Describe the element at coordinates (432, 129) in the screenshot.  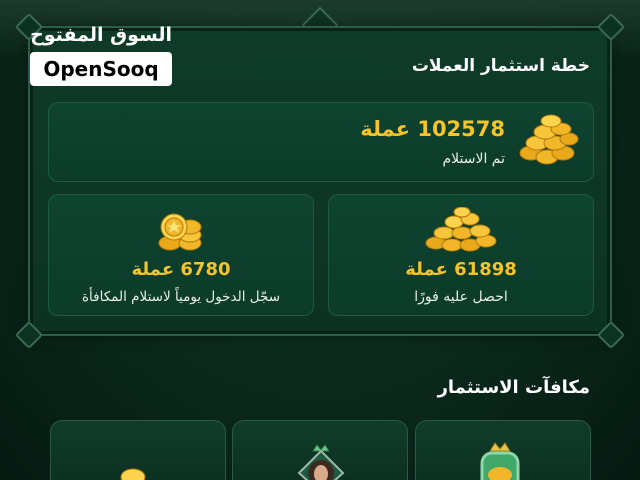
I see `total-amount: 102578 عملة` at that location.